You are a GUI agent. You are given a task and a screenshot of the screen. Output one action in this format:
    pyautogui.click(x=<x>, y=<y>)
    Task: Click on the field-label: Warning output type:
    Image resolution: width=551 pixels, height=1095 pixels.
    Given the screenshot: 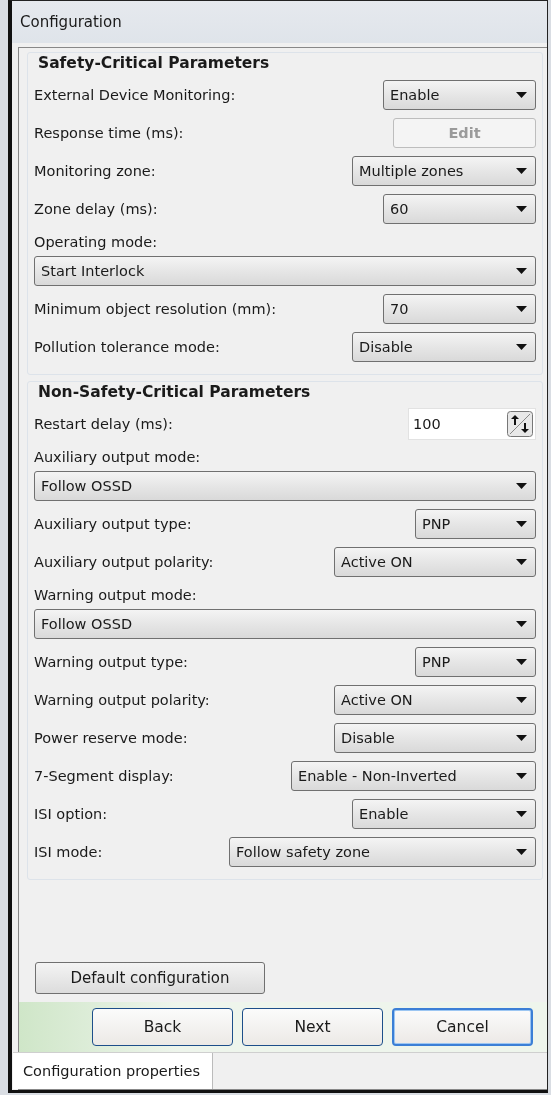 What is the action you would take?
    pyautogui.click(x=111, y=662)
    